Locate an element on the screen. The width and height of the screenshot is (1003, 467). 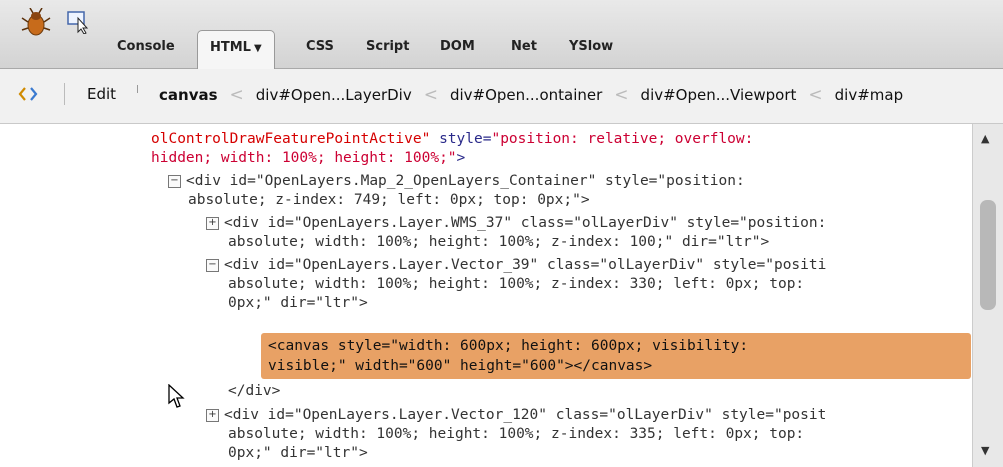
code-line: 0px;" dir="ltr"> is located at coordinates (298, 453).